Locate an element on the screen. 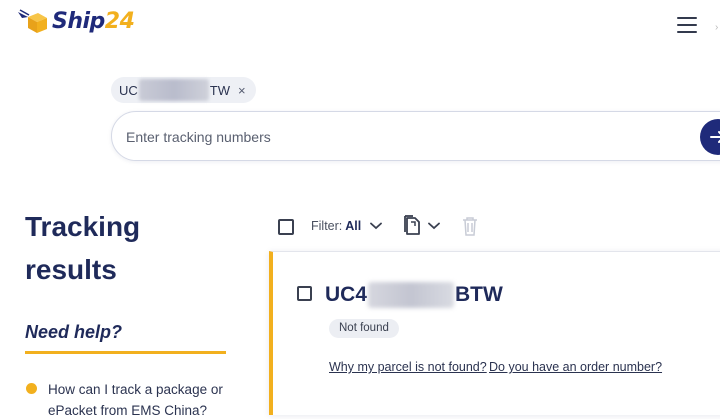  logo-word-ship: Ship is located at coordinates (78, 21).